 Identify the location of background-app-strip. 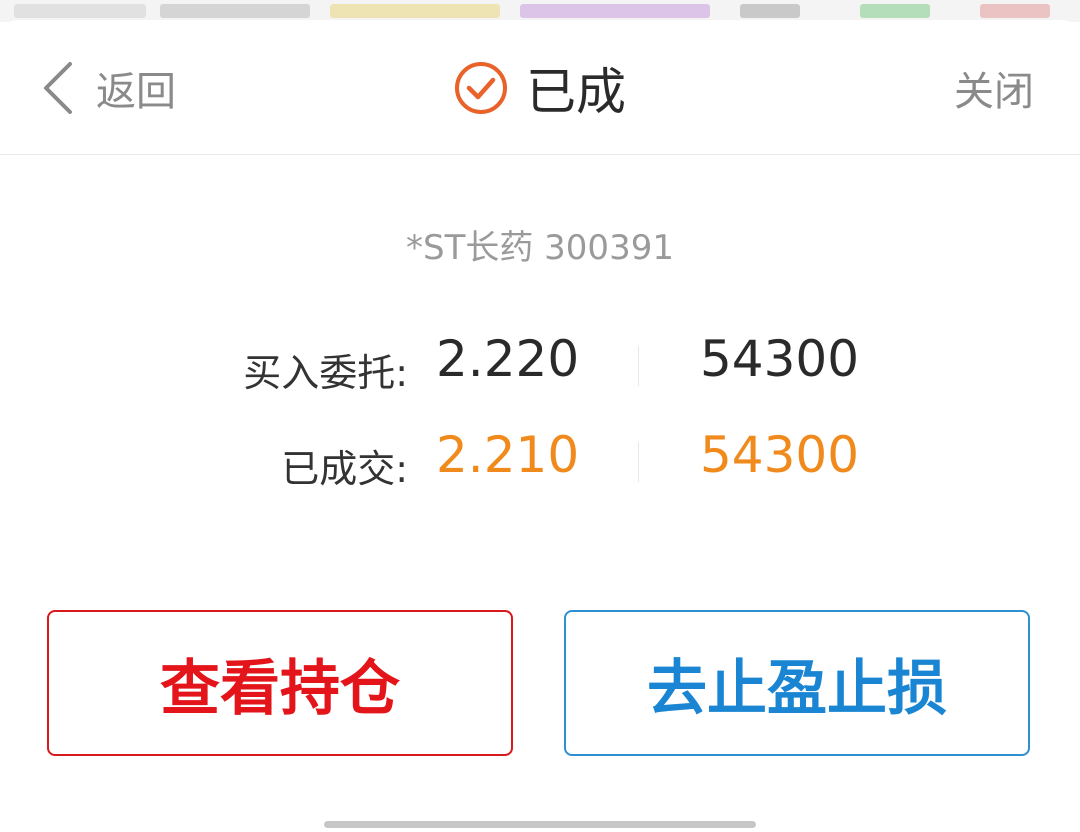
(540, 11).